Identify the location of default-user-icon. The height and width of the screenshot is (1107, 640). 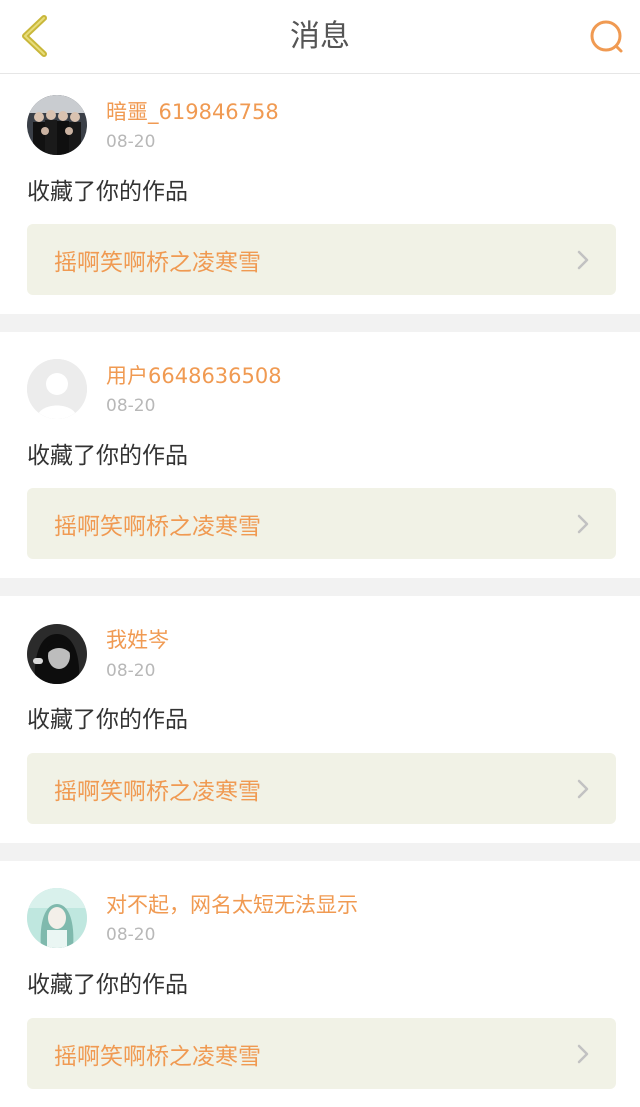
(57, 389).